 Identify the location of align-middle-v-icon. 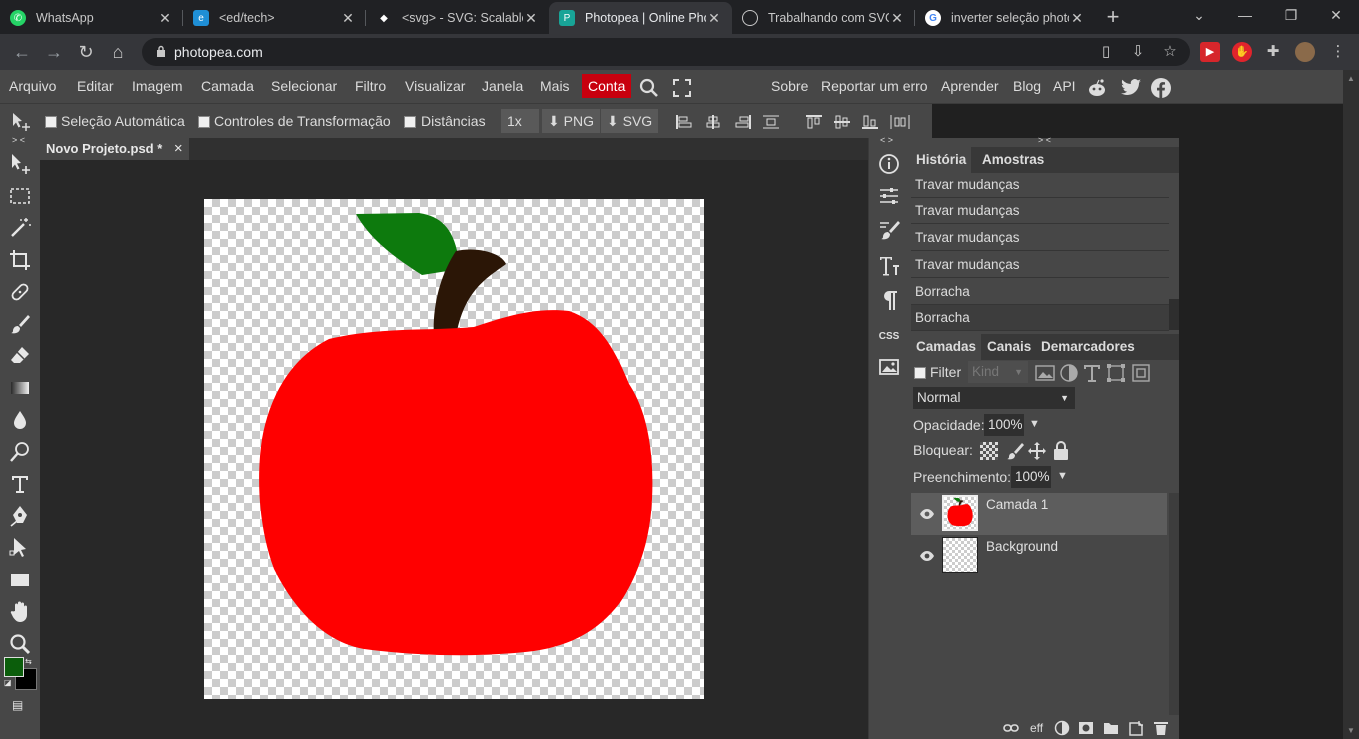
(842, 122).